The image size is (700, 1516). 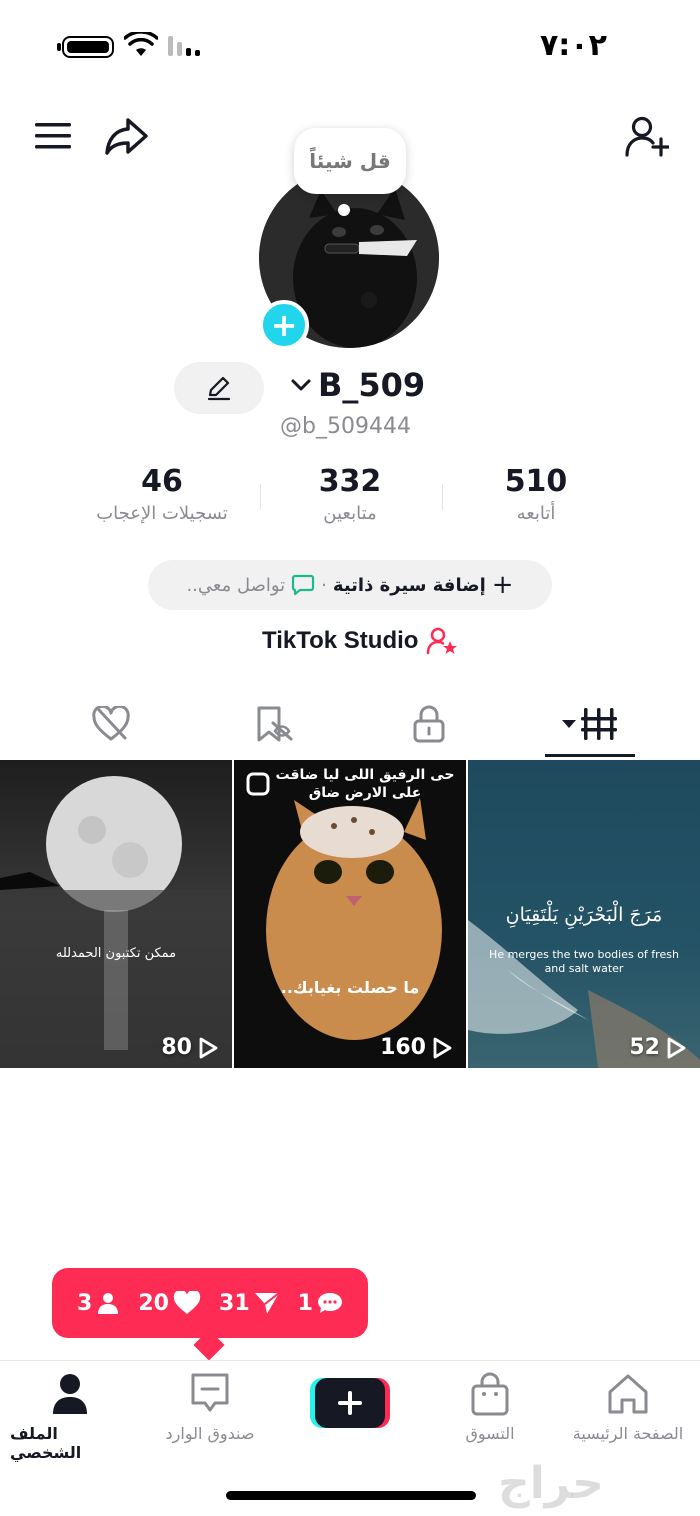 What do you see at coordinates (329, 1303) in the screenshot?
I see `comment-icon` at bounding box center [329, 1303].